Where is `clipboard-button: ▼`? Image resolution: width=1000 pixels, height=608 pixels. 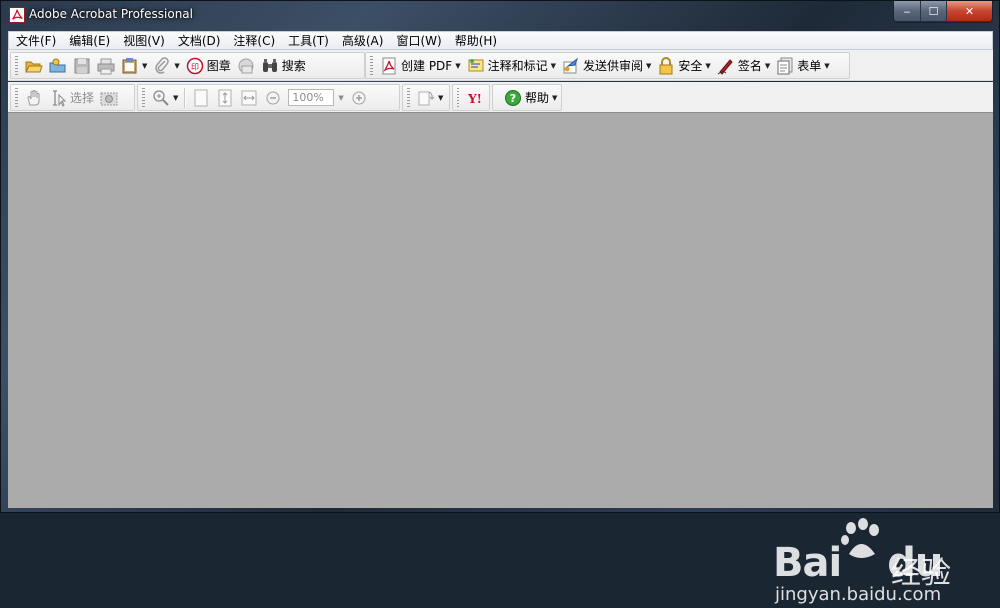 clipboard-button: ▼ is located at coordinates (134, 66).